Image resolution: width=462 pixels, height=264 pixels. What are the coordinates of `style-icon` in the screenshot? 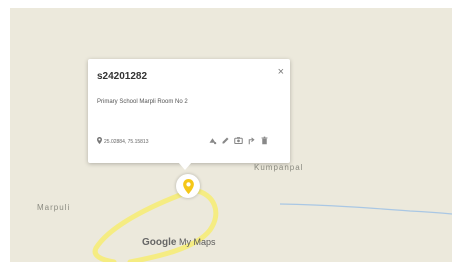 It's located at (212, 140).